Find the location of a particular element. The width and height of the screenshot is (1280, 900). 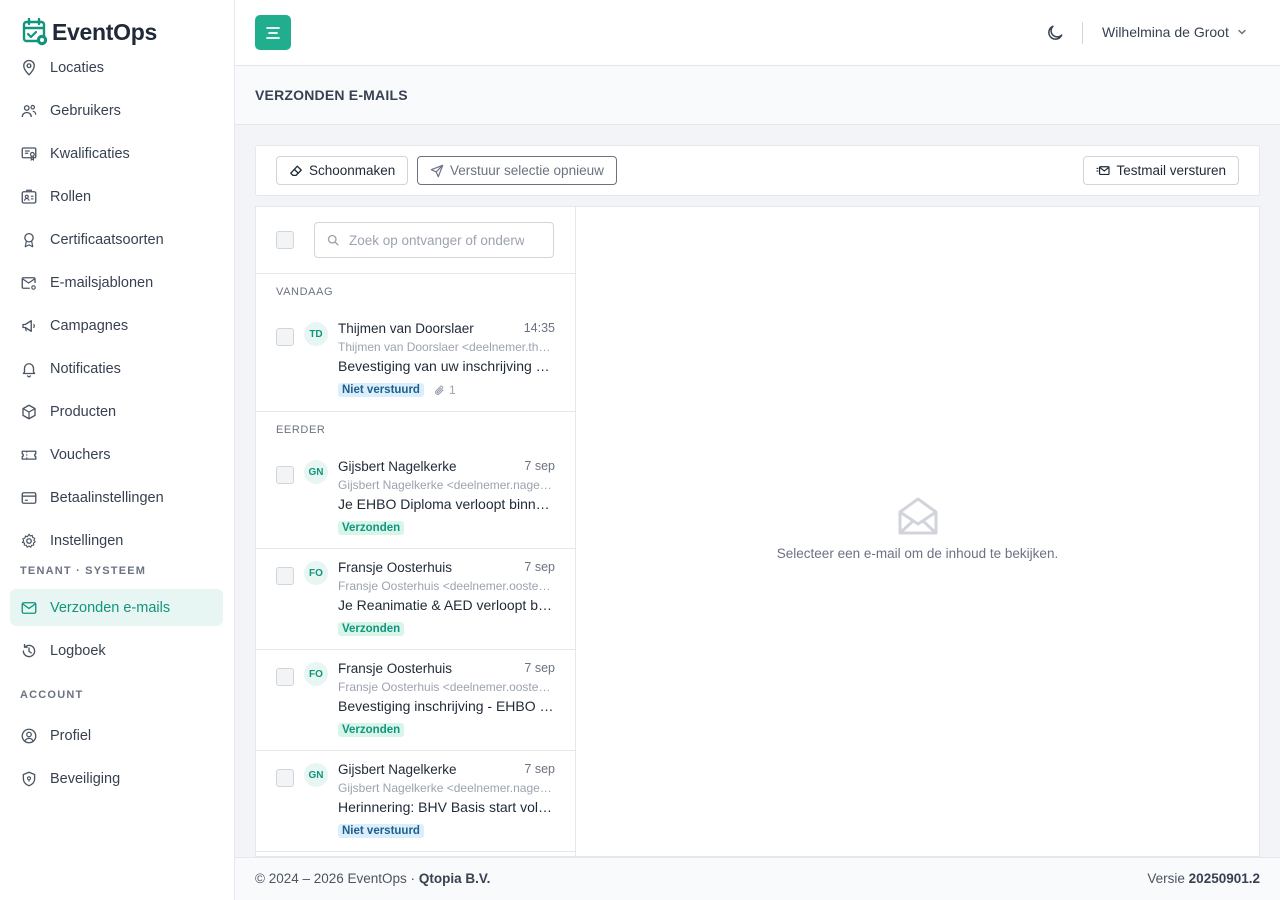

group-label-today: VANDAAG is located at coordinates (305, 292).